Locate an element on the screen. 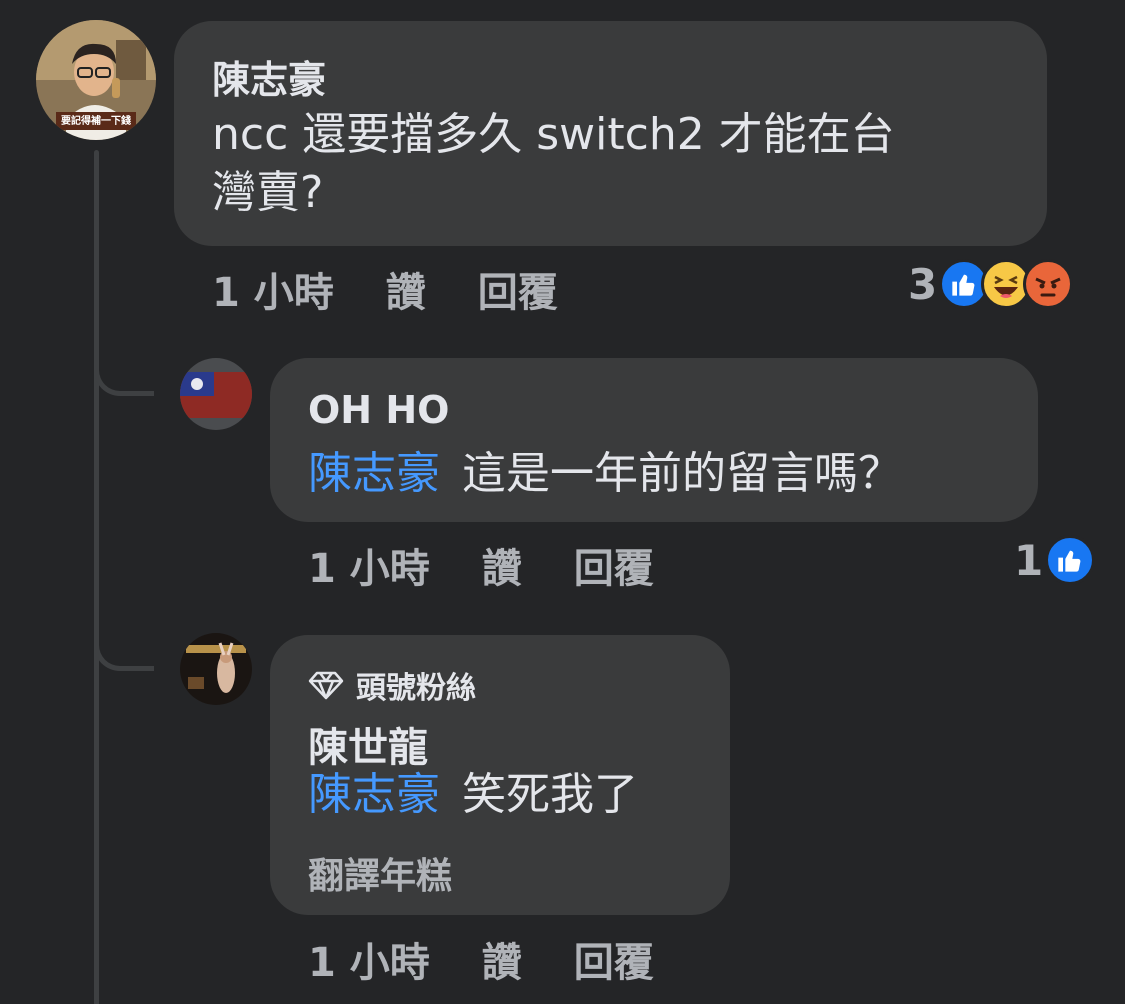 This screenshot has width=1125, height=1004. comment-text-body: 這是一年前的留言嗎？ is located at coordinates (682, 473).